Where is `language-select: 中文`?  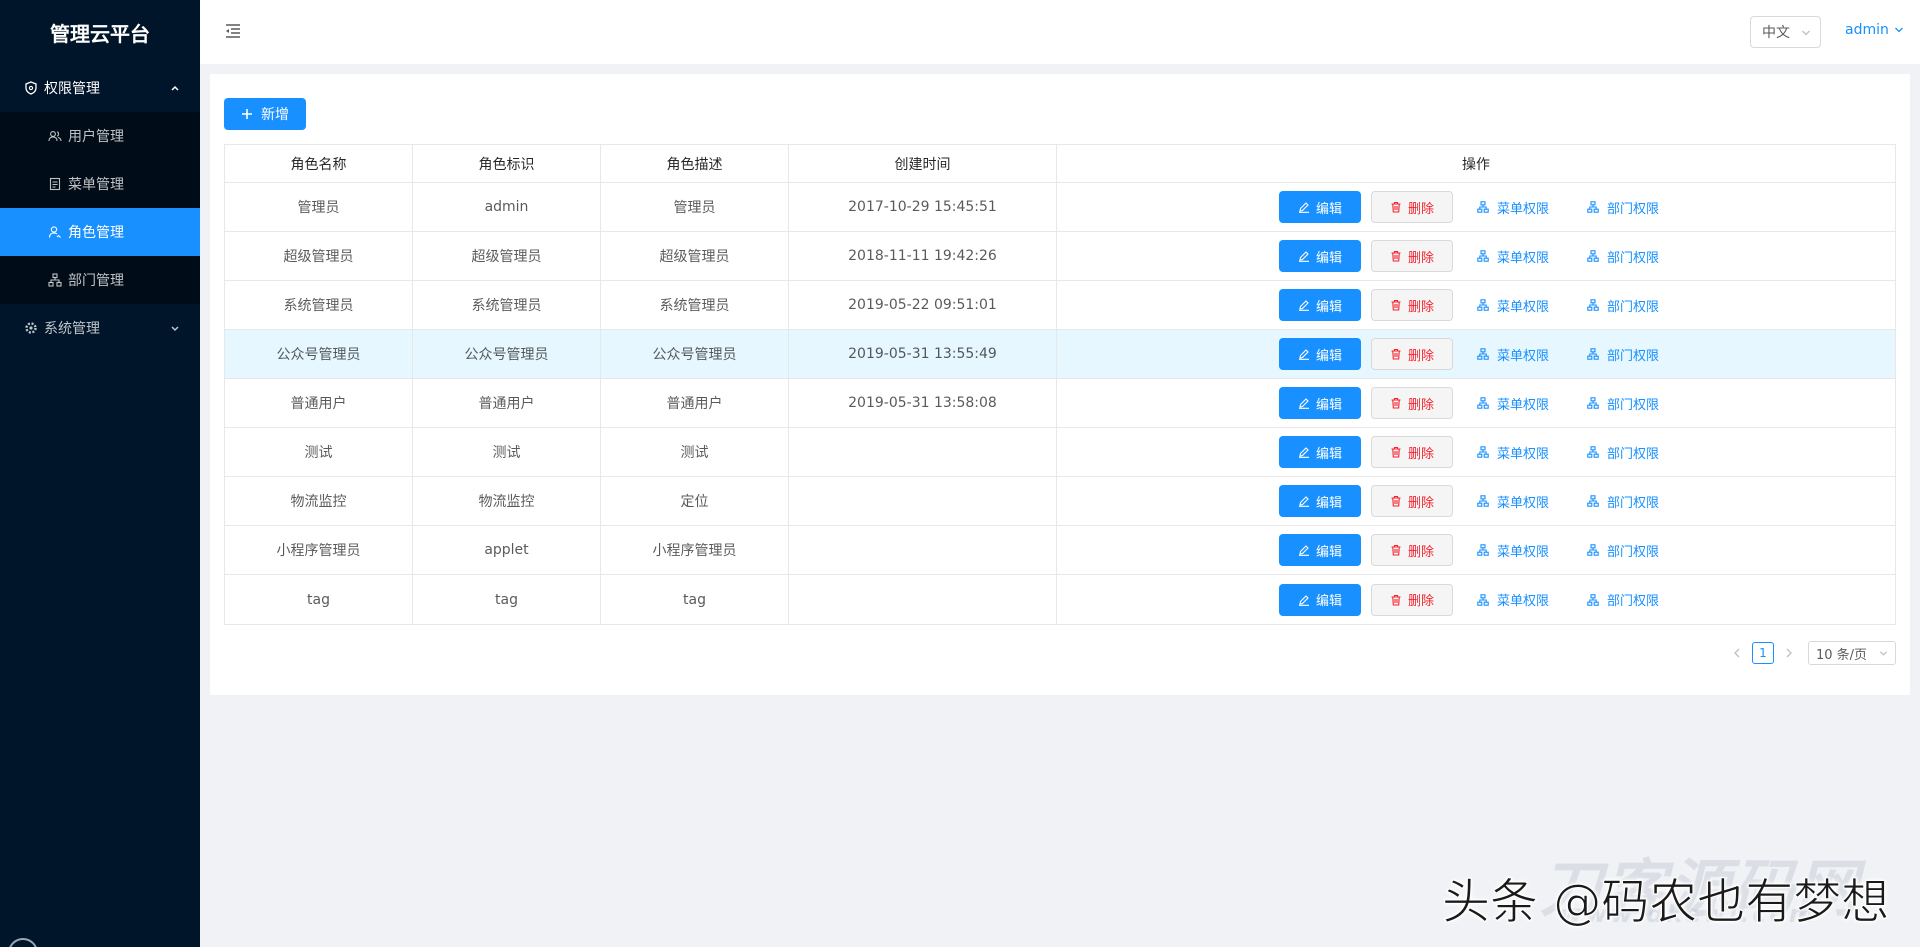 language-select: 中文 is located at coordinates (1785, 32).